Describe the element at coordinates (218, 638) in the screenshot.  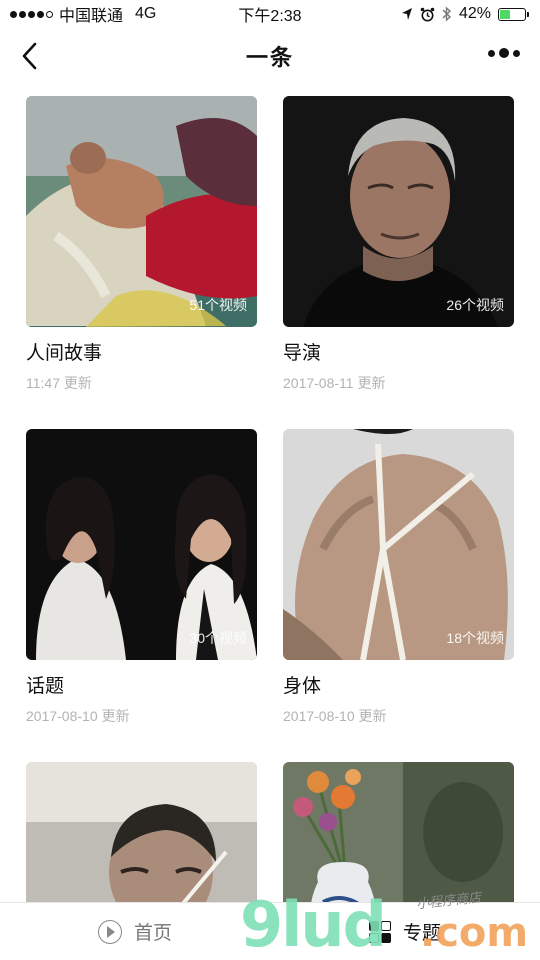
I see `video-count: 30个视频` at that location.